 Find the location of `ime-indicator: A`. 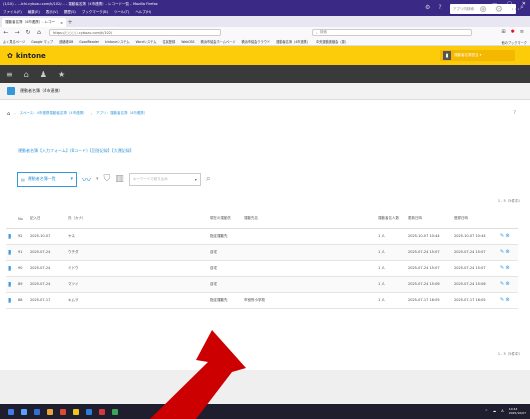

ime-indicator: A is located at coordinates (502, 411).